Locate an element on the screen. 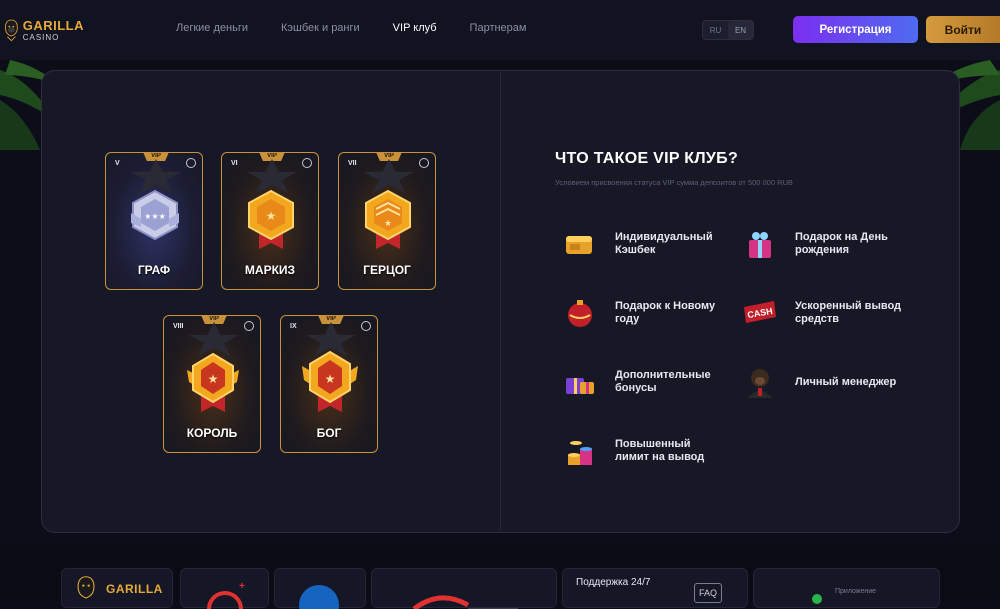 Image resolution: width=1000 pixels, height=609 pixels. logo-subtitle: CASINO is located at coordinates (41, 37).